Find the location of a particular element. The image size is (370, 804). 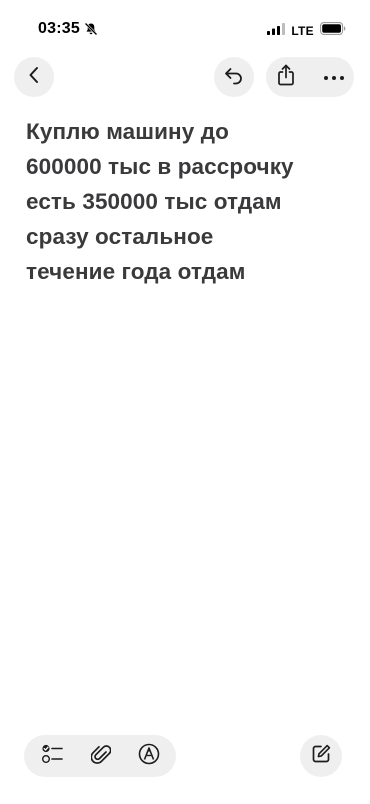

status-time: 03:35 is located at coordinates (59, 28).